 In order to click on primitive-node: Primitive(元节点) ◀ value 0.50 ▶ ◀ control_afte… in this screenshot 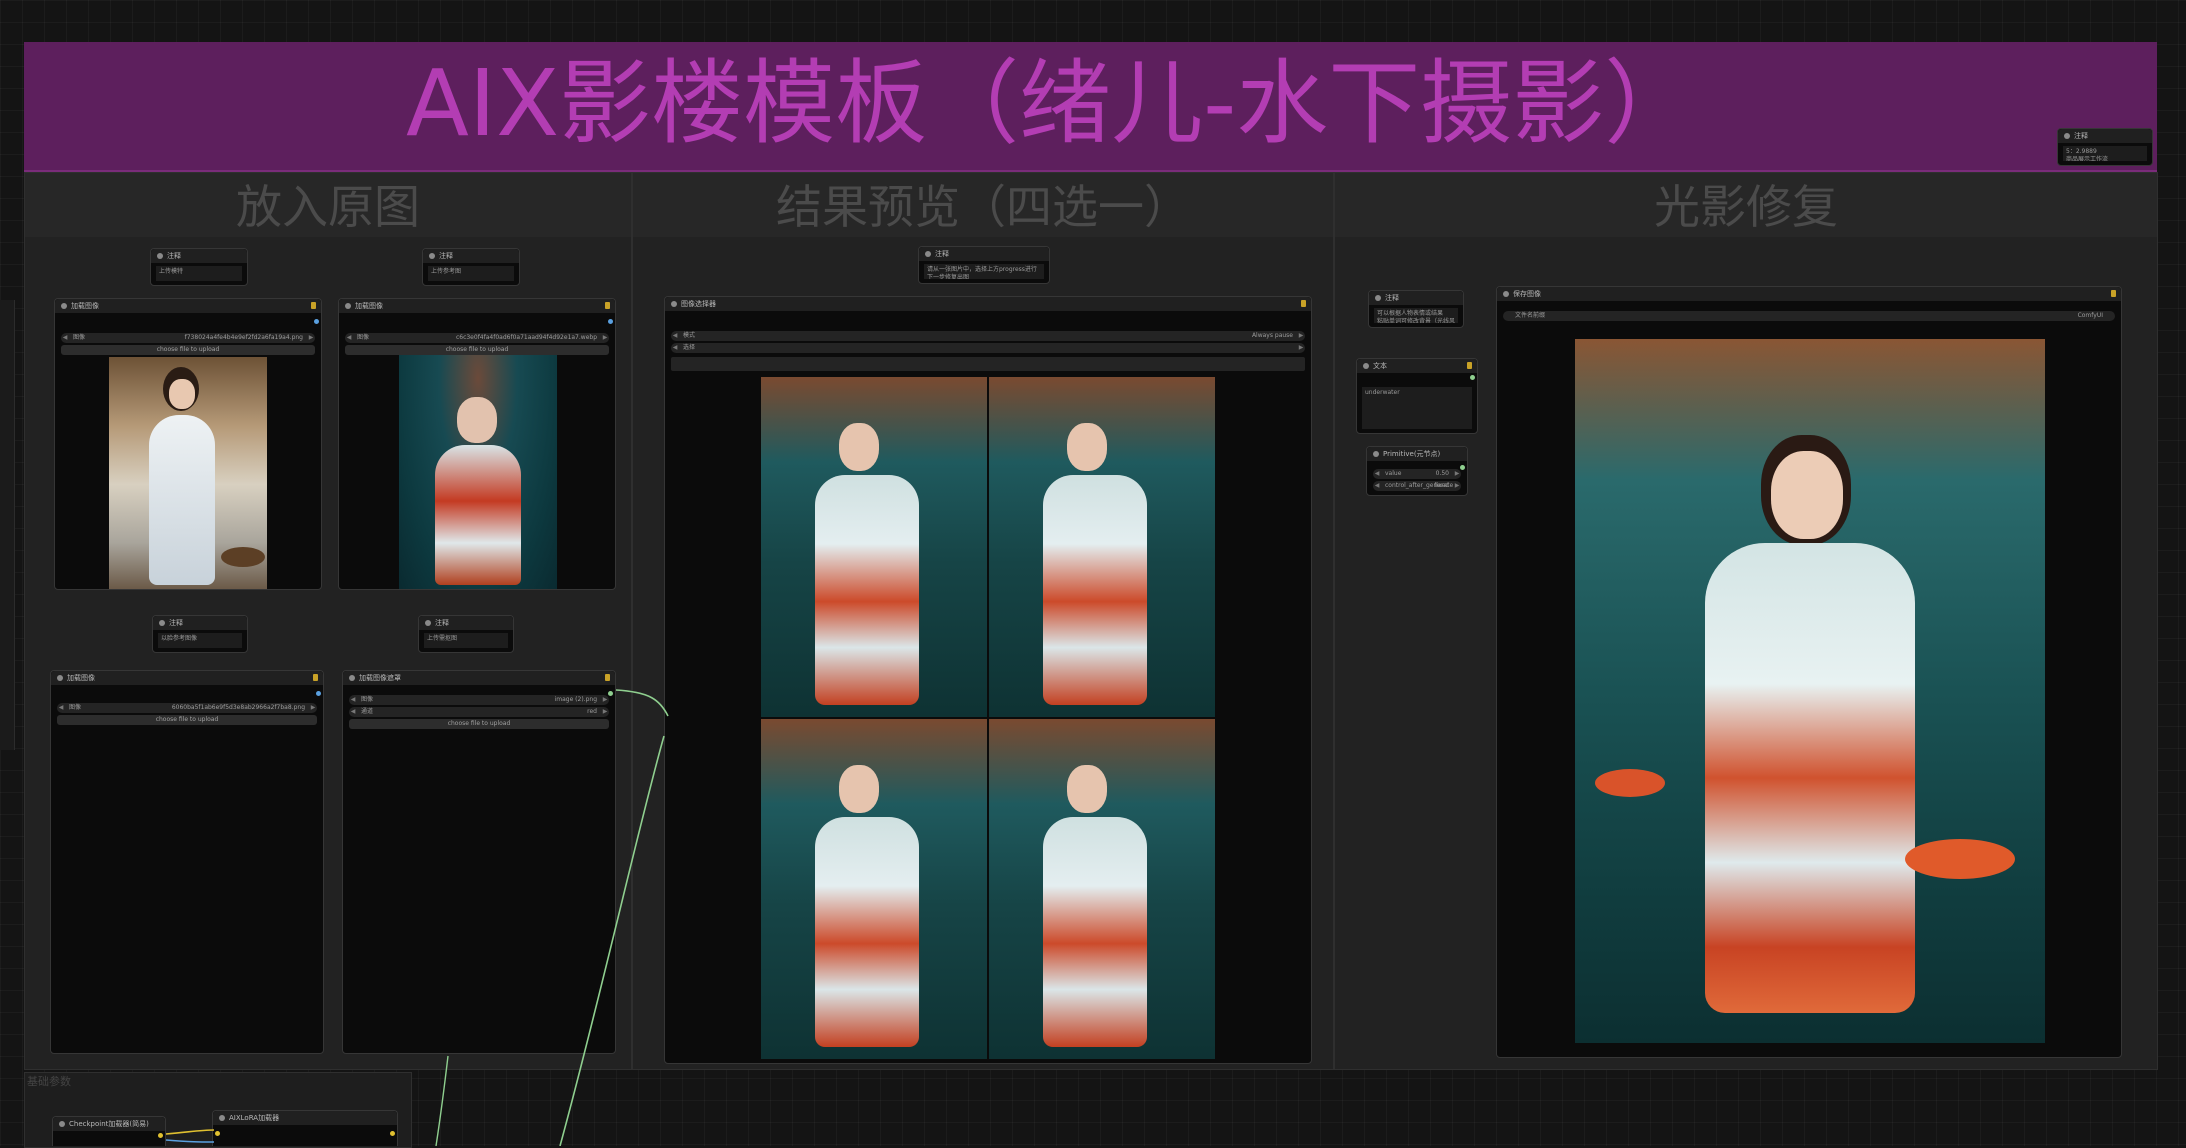, I will do `click(1417, 471)`.